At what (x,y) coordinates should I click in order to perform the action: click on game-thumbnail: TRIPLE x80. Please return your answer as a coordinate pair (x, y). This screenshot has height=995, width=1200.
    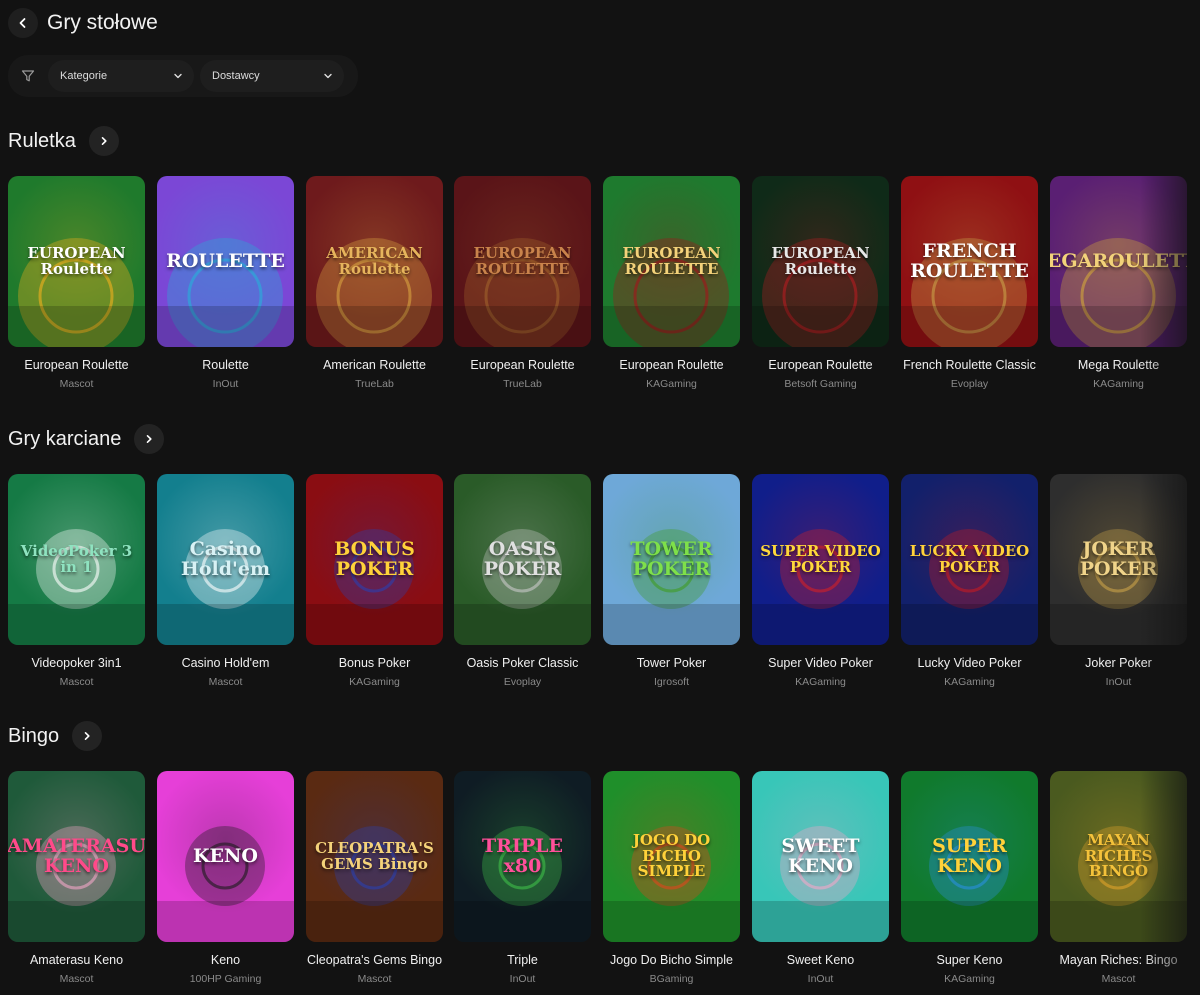
    Looking at the image, I should click on (522, 856).